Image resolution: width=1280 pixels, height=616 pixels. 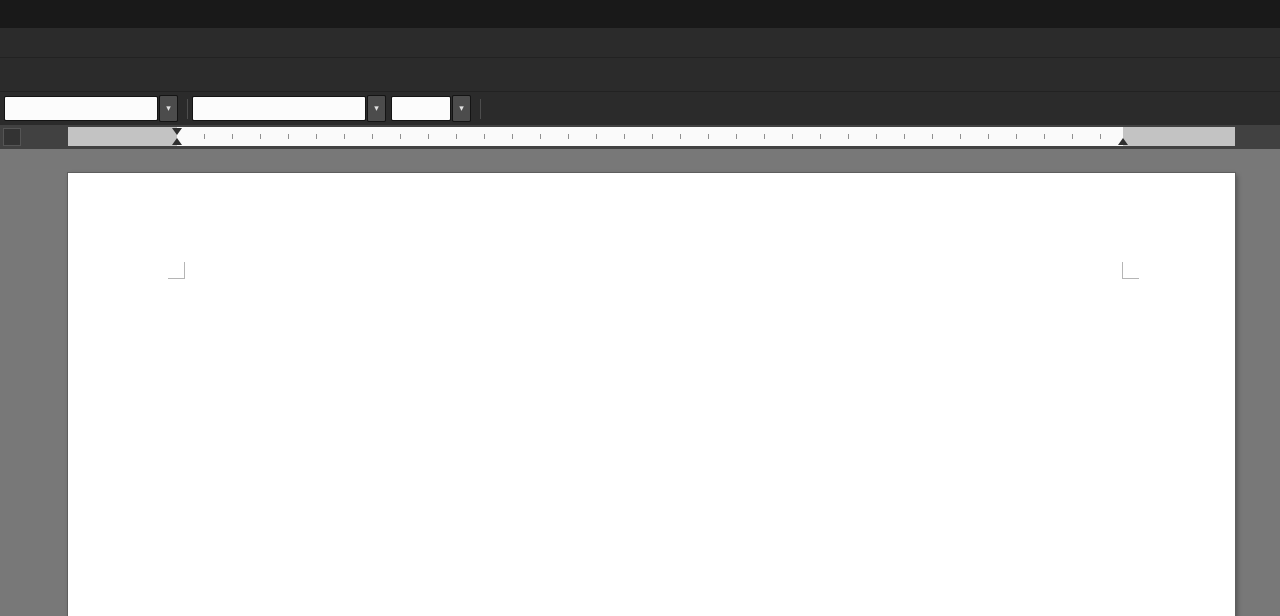 What do you see at coordinates (81, 108) in the screenshot?
I see `paragraph-style-input` at bounding box center [81, 108].